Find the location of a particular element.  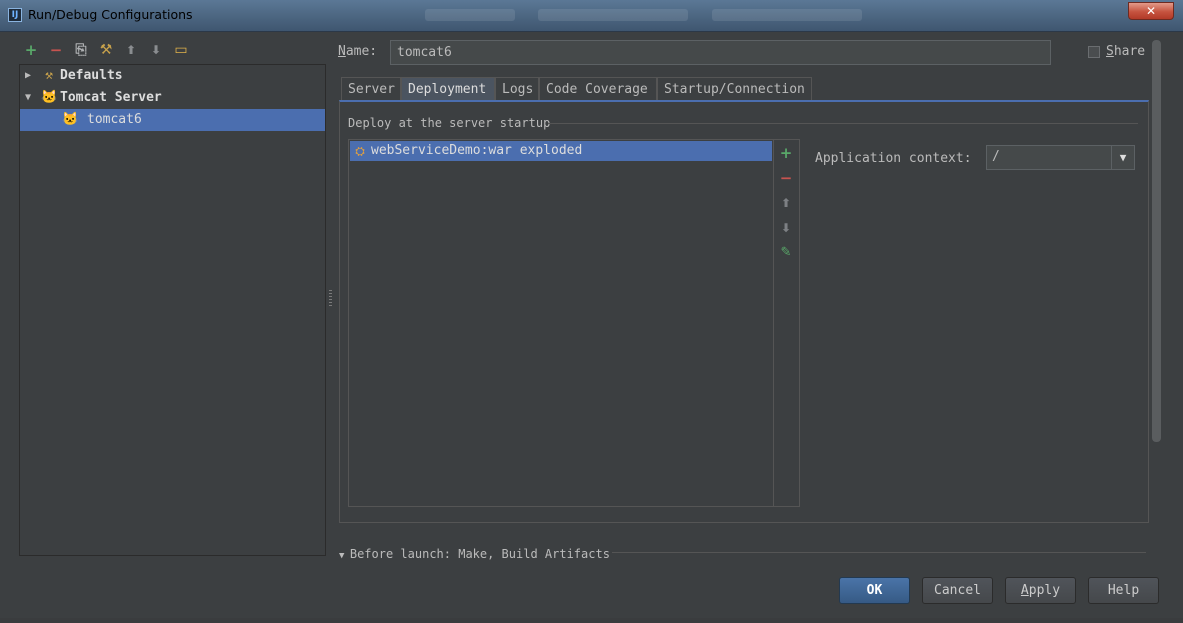

application-context-value: / is located at coordinates (996, 156).